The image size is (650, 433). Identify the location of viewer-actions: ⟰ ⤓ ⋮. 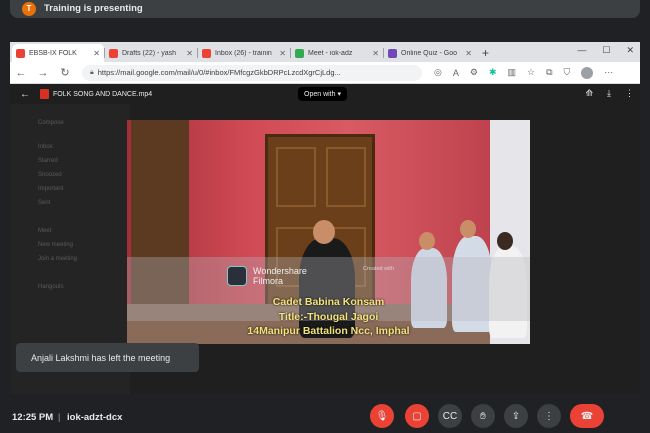
(609, 93).